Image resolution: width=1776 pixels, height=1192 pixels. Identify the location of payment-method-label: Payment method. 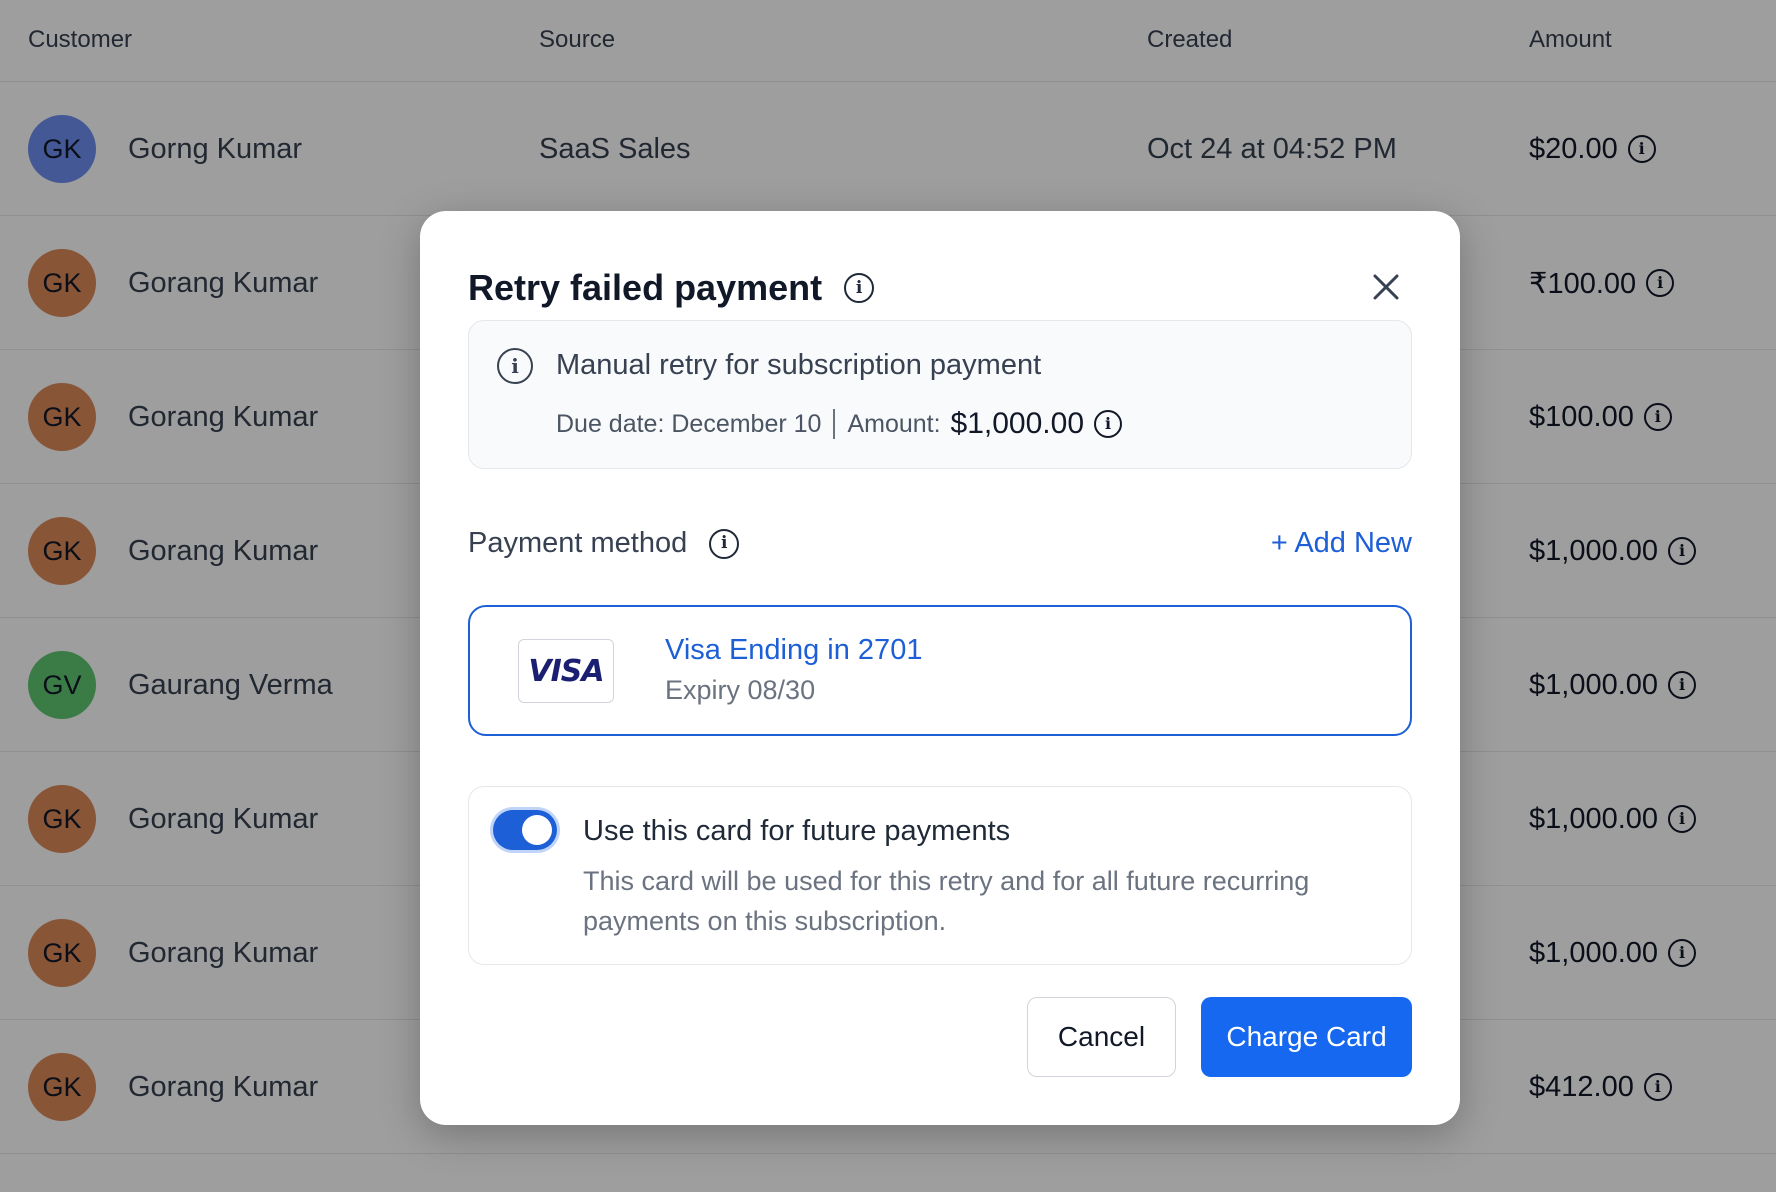
(578, 543).